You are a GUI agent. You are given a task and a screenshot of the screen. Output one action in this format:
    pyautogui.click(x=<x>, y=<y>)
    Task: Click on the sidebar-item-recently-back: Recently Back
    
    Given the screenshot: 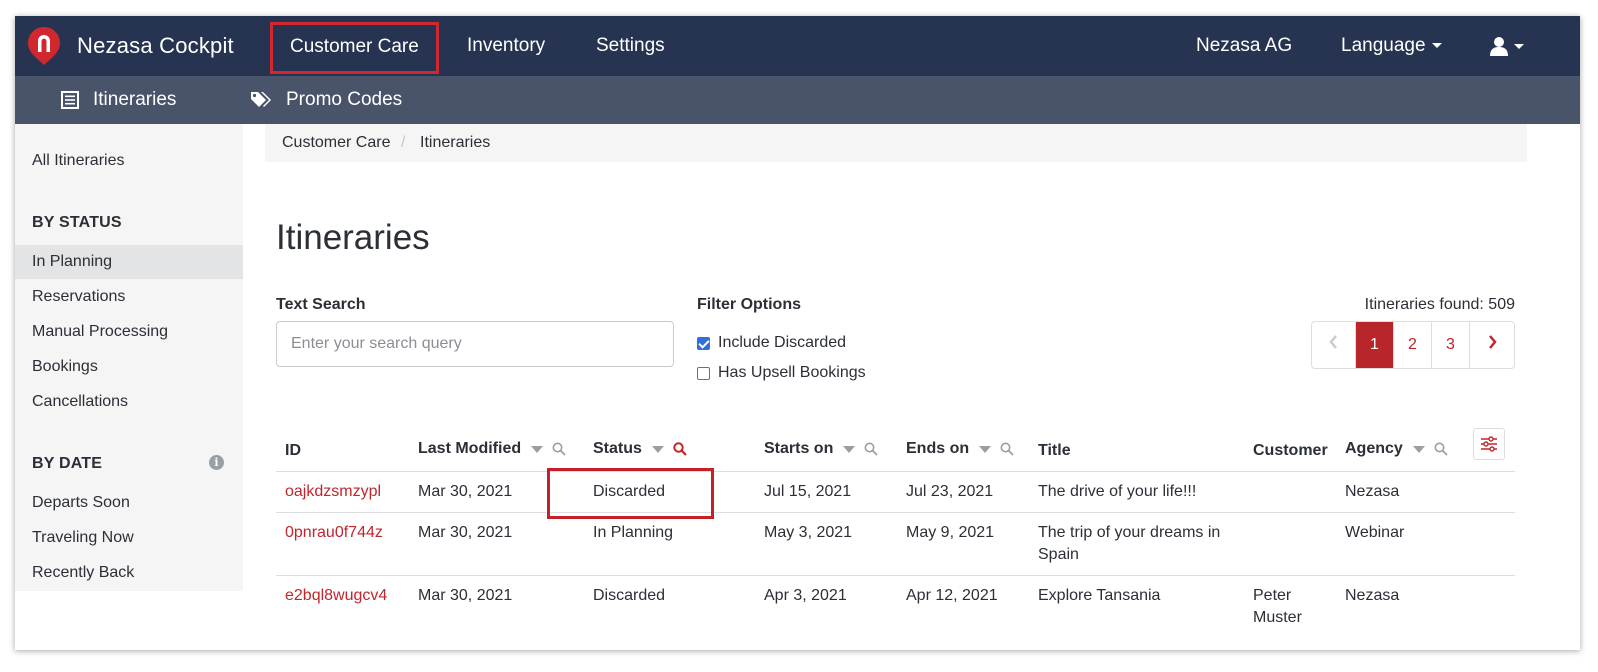 What is the action you would take?
    pyautogui.click(x=83, y=573)
    